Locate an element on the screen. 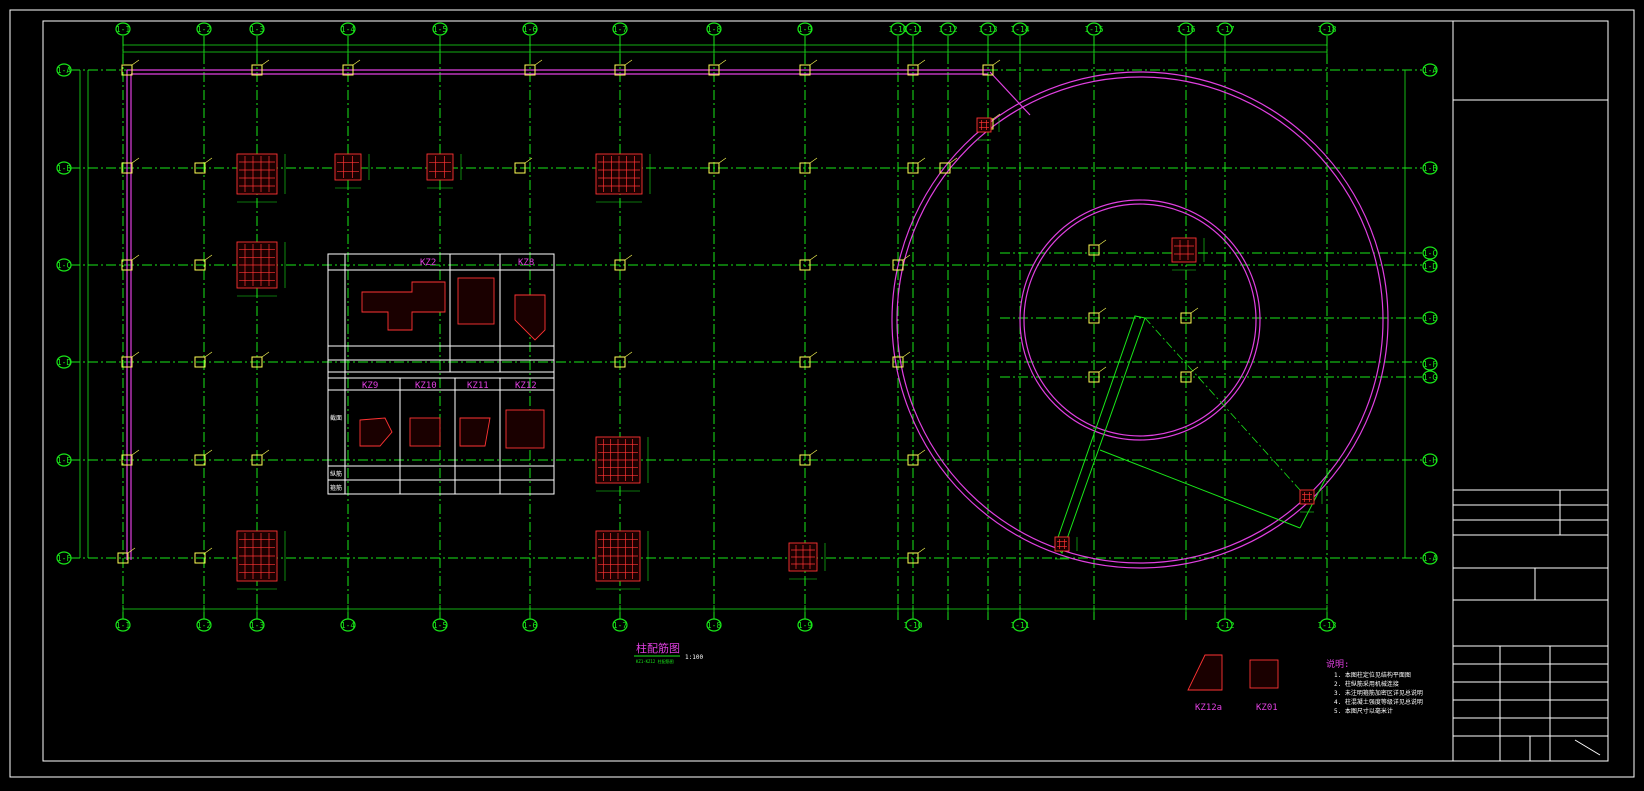 This screenshot has height=791, width=1644. table-row-long-bar: 纵筋 is located at coordinates (336, 474).